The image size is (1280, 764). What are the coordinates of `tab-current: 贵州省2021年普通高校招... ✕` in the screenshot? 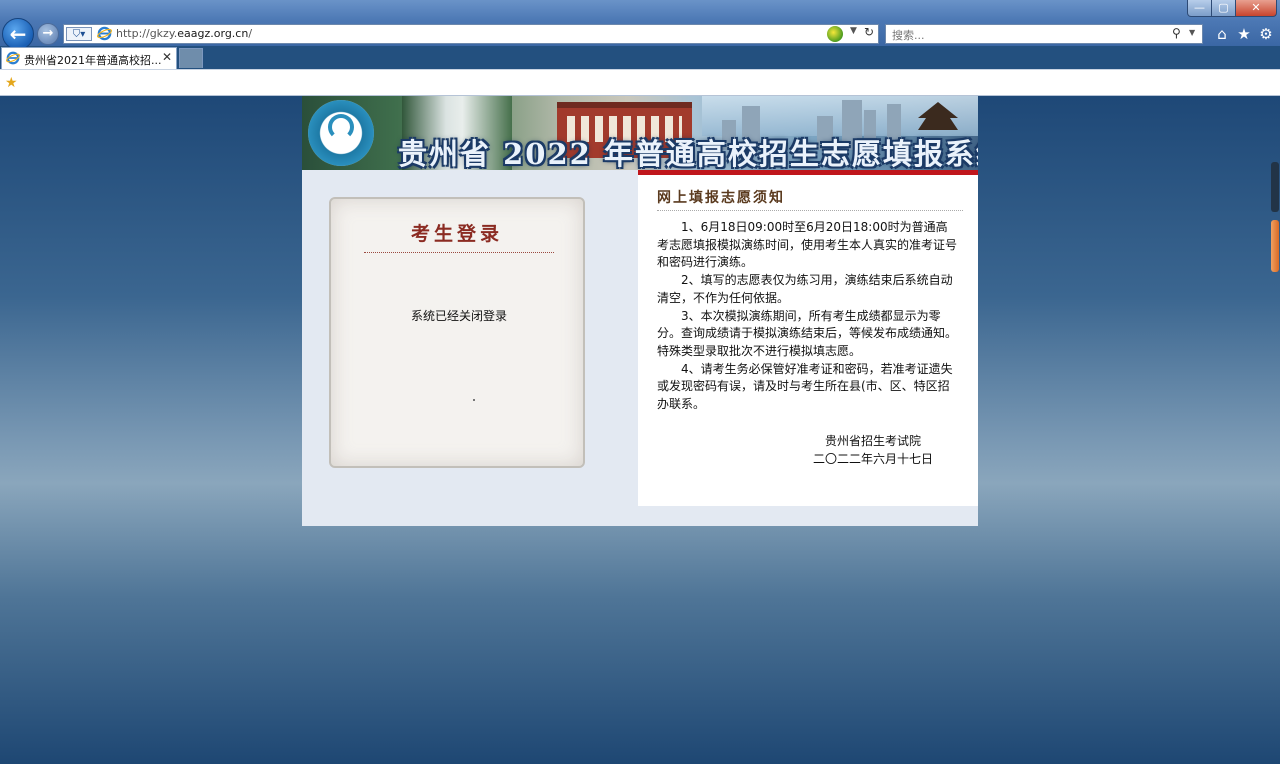 It's located at (89, 58).